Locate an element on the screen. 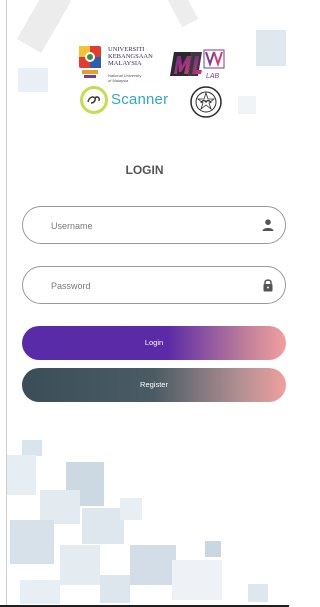 Image resolution: width=320 pixels, height=607 pixels. password-field is located at coordinates (154, 285).